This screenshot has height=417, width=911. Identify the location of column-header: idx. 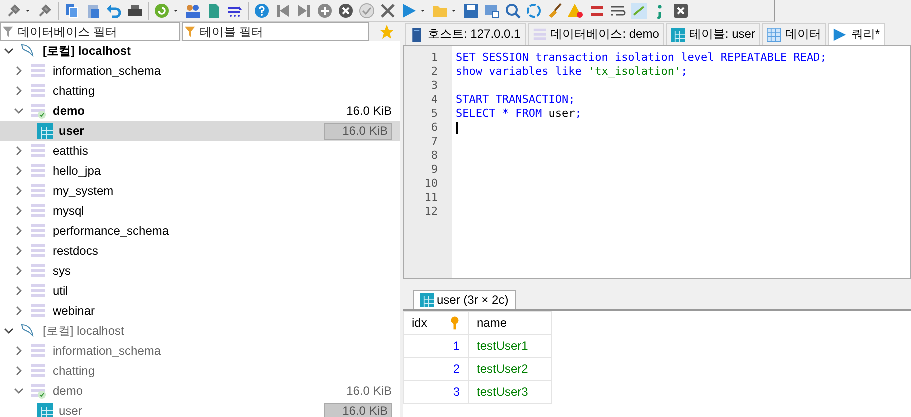
(436, 323).